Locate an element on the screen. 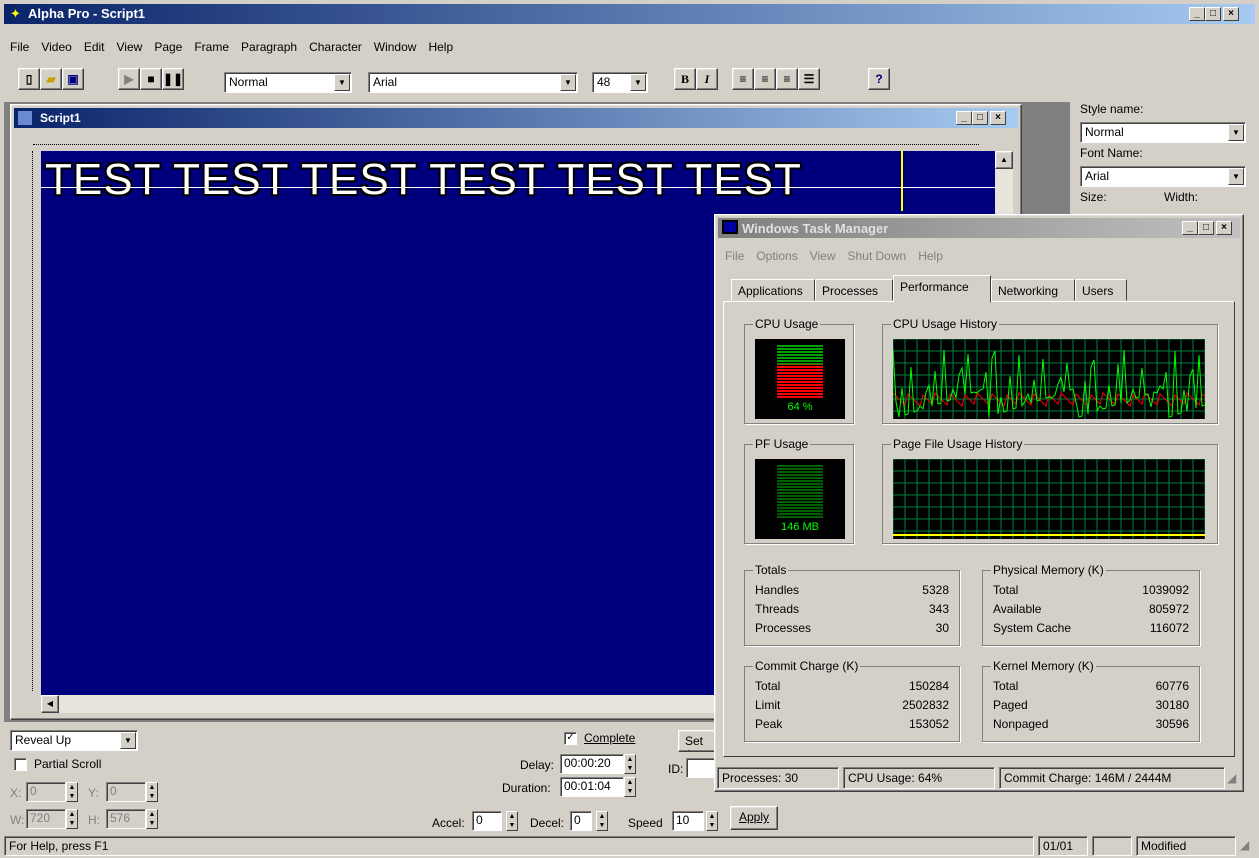 The height and width of the screenshot is (858, 1259). tm-menu-item-shut-down: Shut Down is located at coordinates (877, 256).